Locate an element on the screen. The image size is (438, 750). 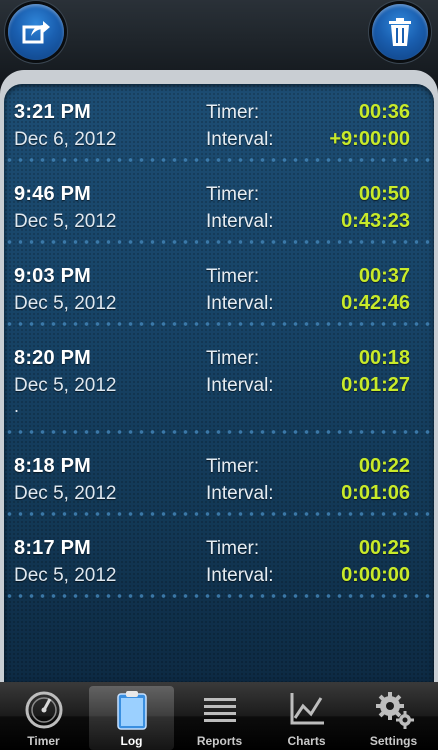
tab-log: Log is located at coordinates (131, 718).